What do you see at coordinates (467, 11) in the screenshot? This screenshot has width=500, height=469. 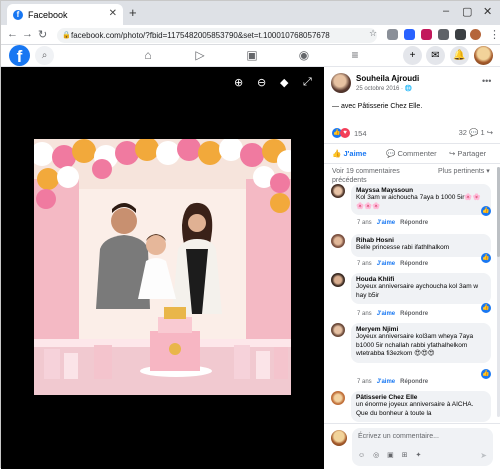 I see `maximize-icon: ▢` at bounding box center [467, 11].